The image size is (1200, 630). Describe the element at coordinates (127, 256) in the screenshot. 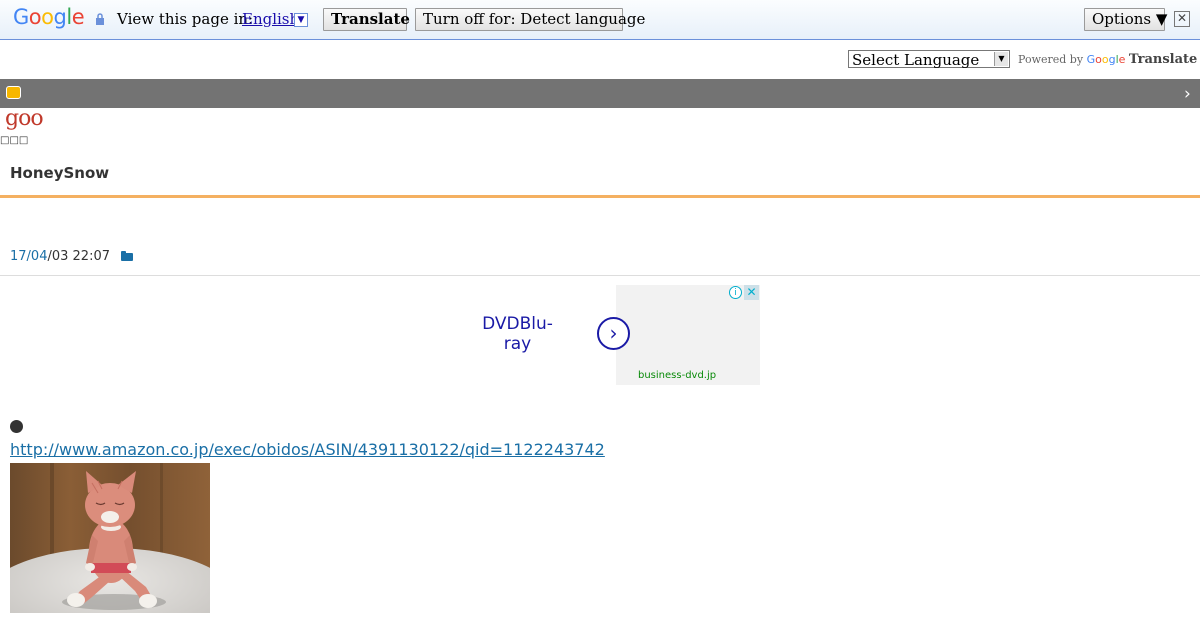

I see `folder-icon` at that location.